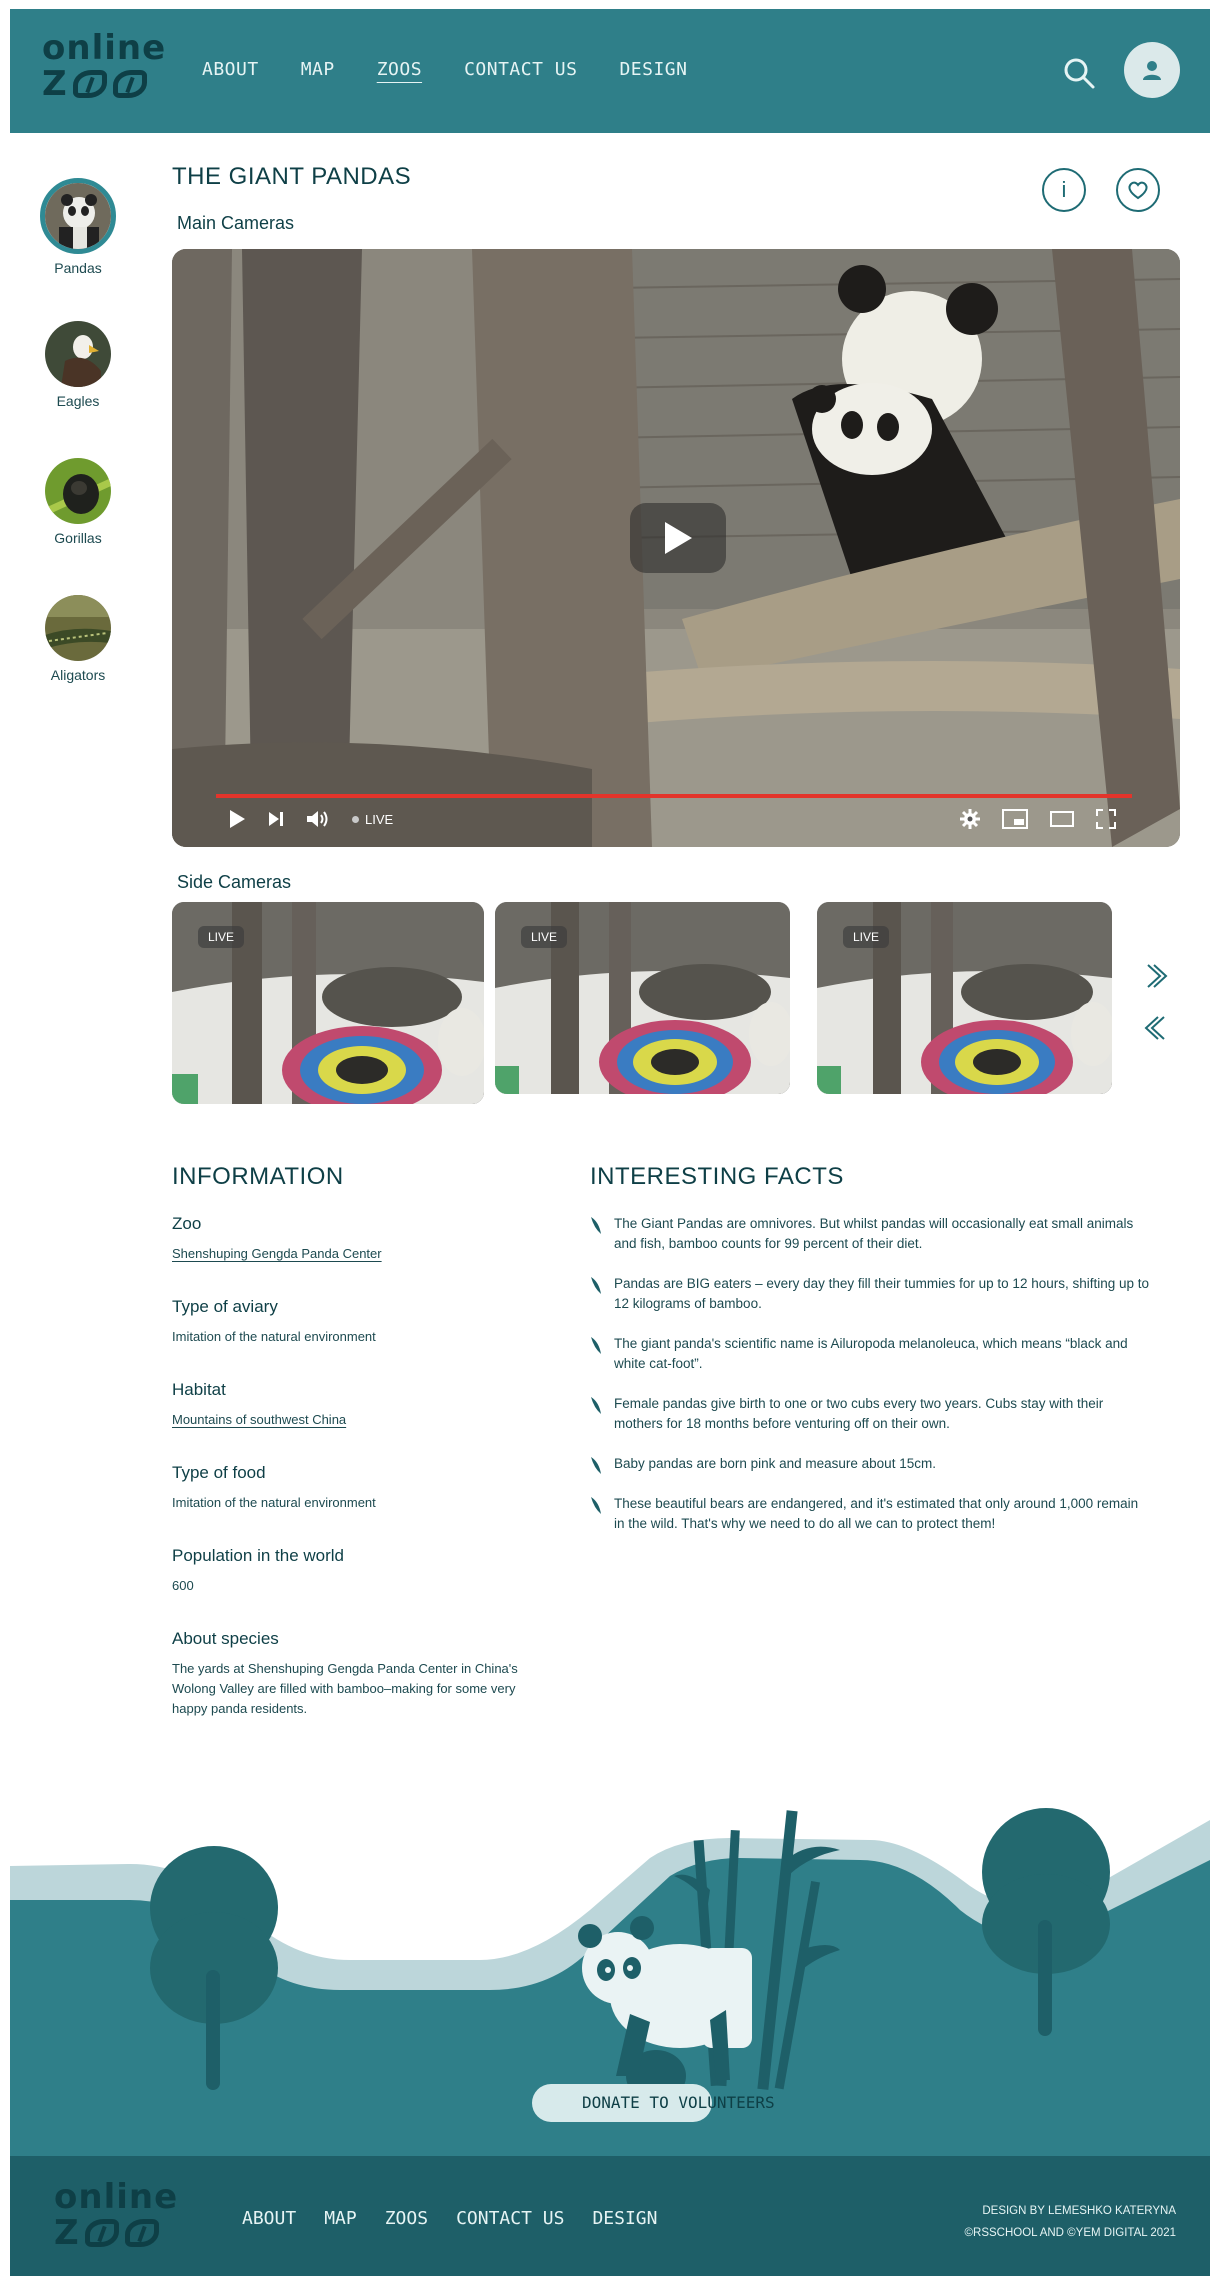 The image size is (1220, 2276). I want to click on side-camera-1: LIVE, so click(328, 1003).